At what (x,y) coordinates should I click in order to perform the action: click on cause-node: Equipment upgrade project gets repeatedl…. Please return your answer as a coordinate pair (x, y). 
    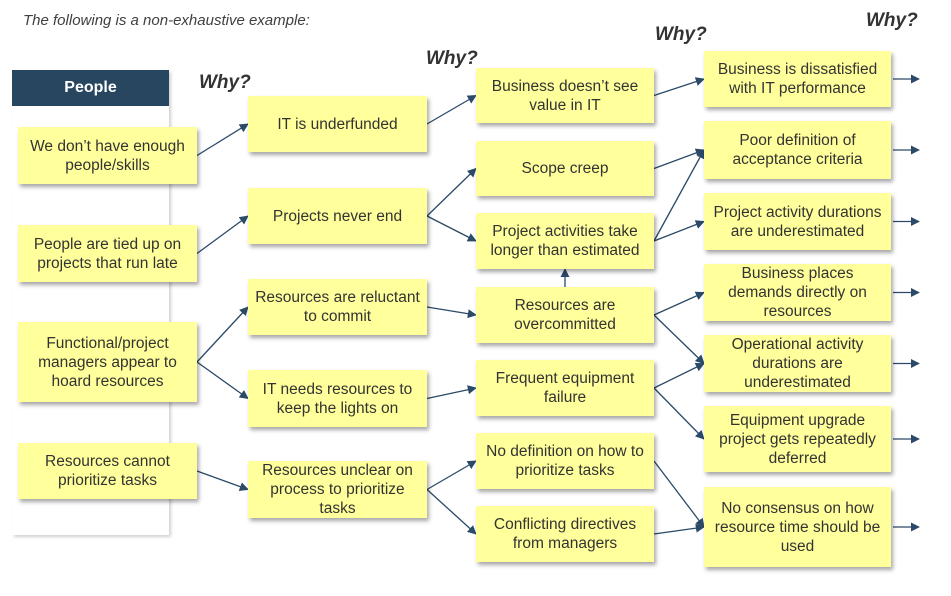
    Looking at the image, I should click on (797, 439).